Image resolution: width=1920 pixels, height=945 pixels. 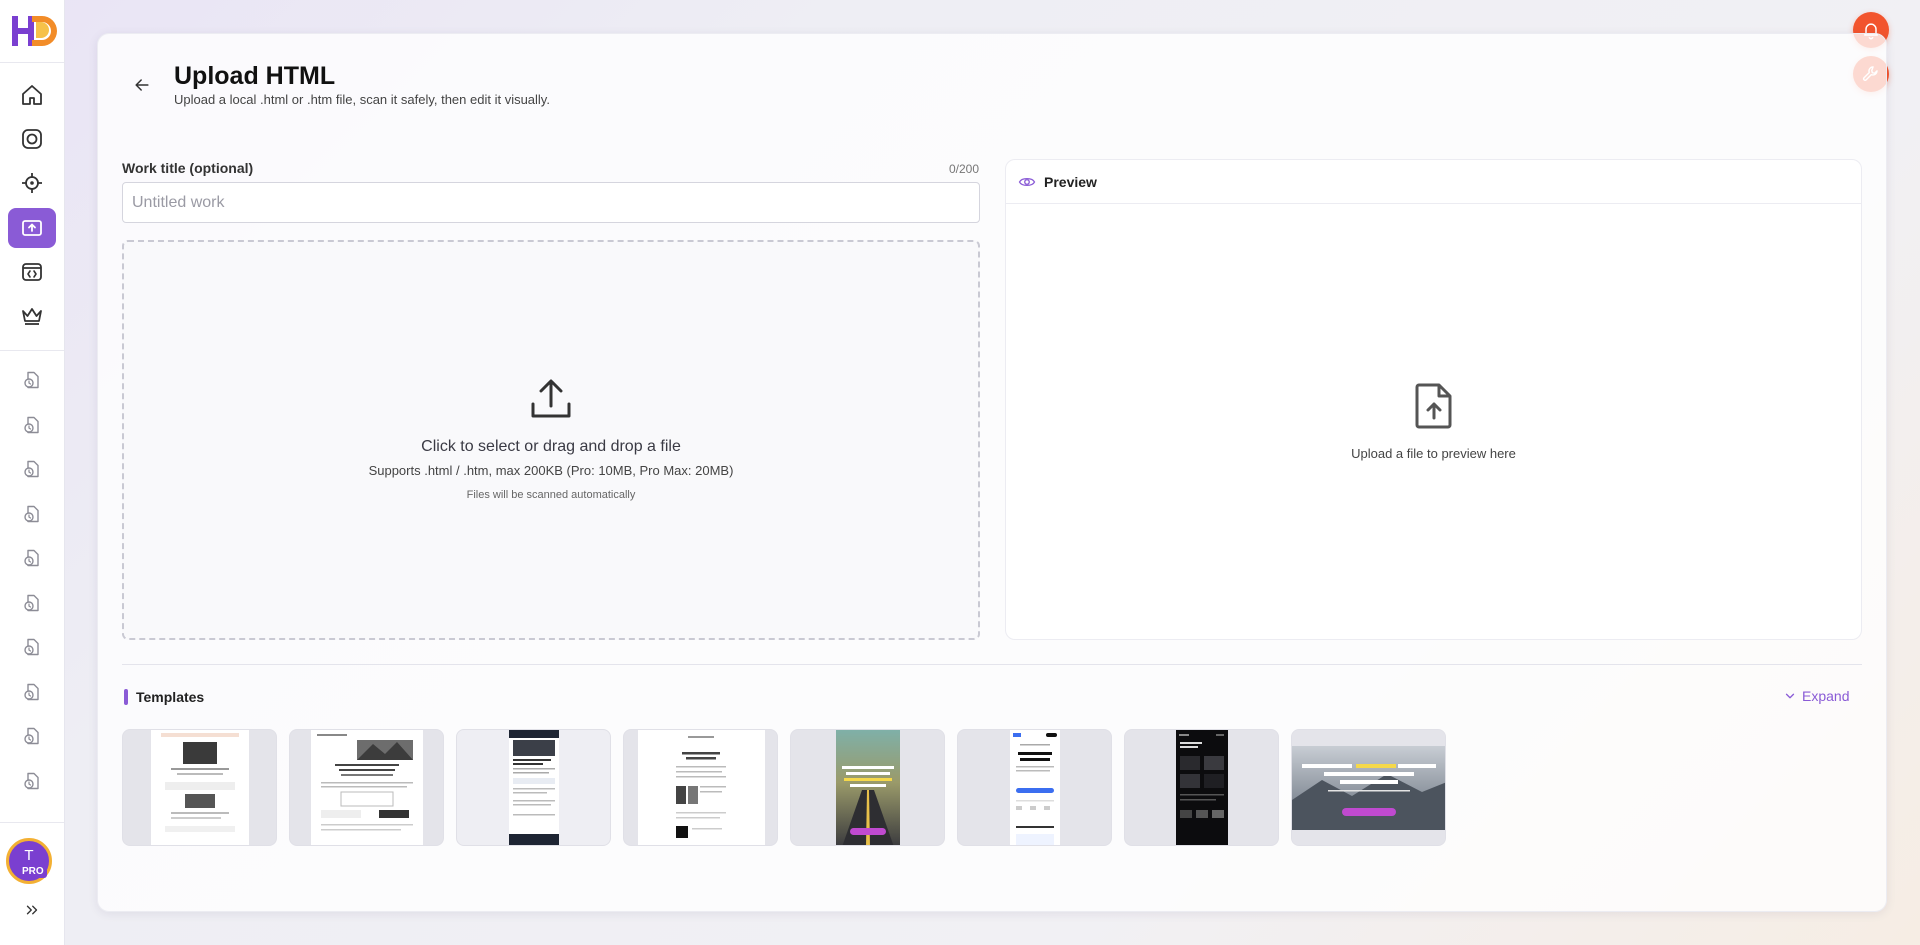 I want to click on preview-empty-text: Upload a file to preview here, so click(x=1433, y=453).